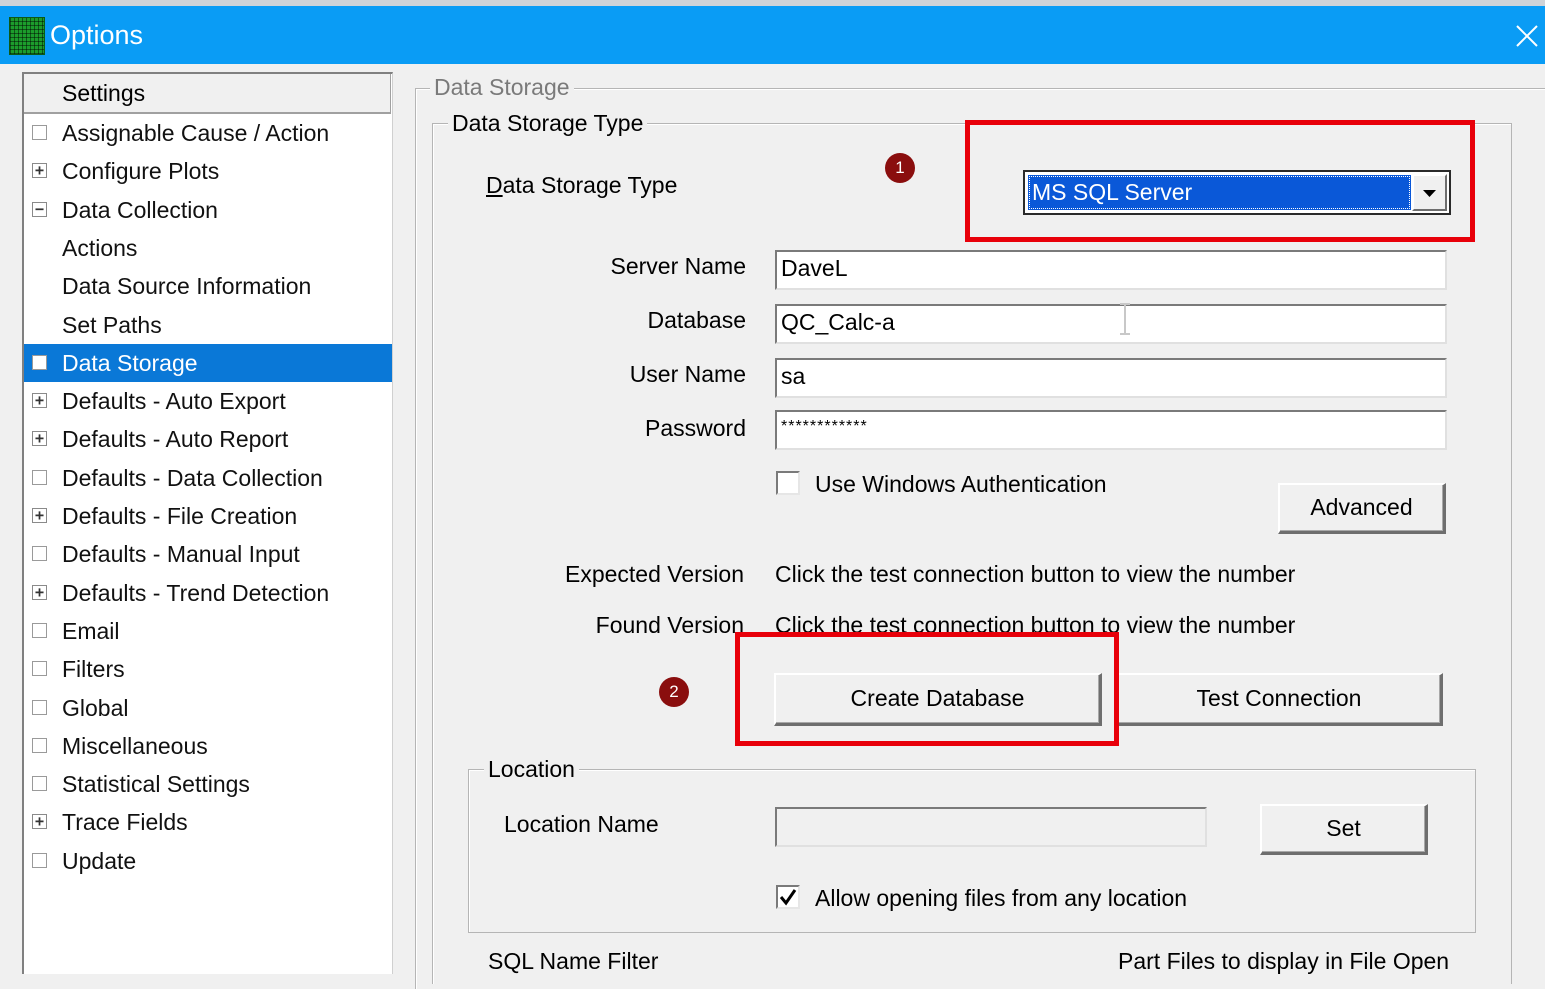 The image size is (1545, 989). I want to click on data-storage-group-title: Data Storage, so click(502, 87).